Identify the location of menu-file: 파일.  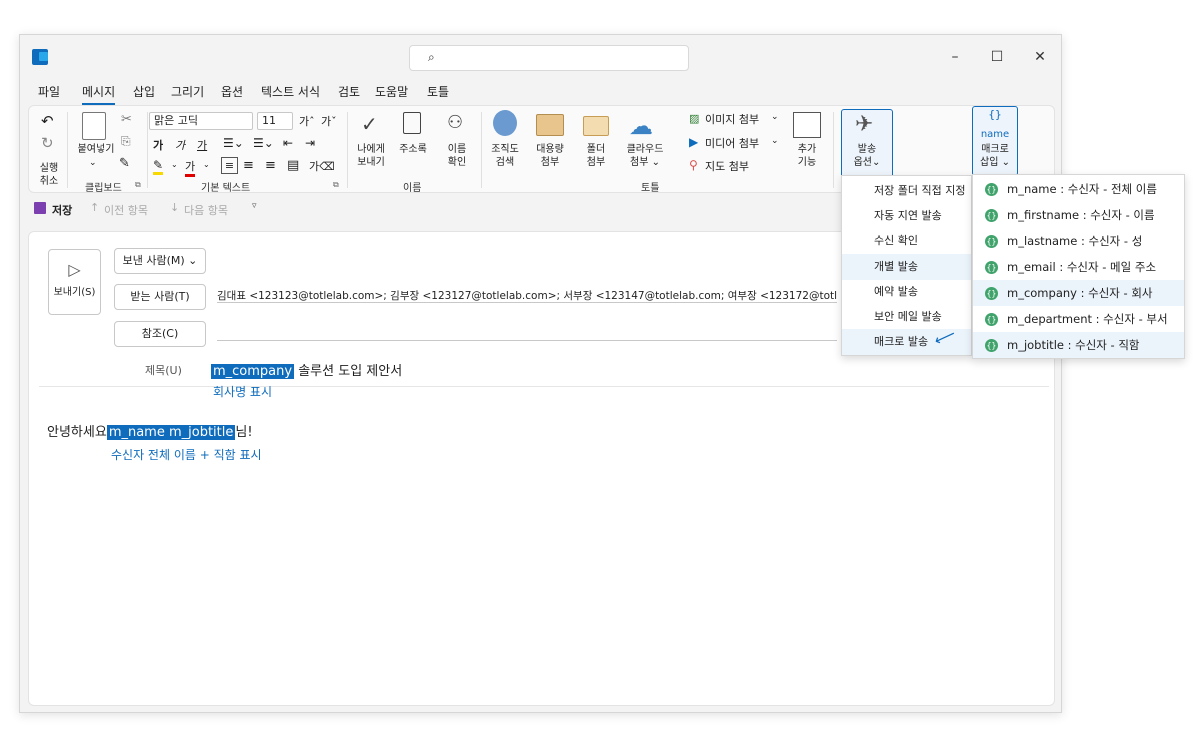
(49, 91).